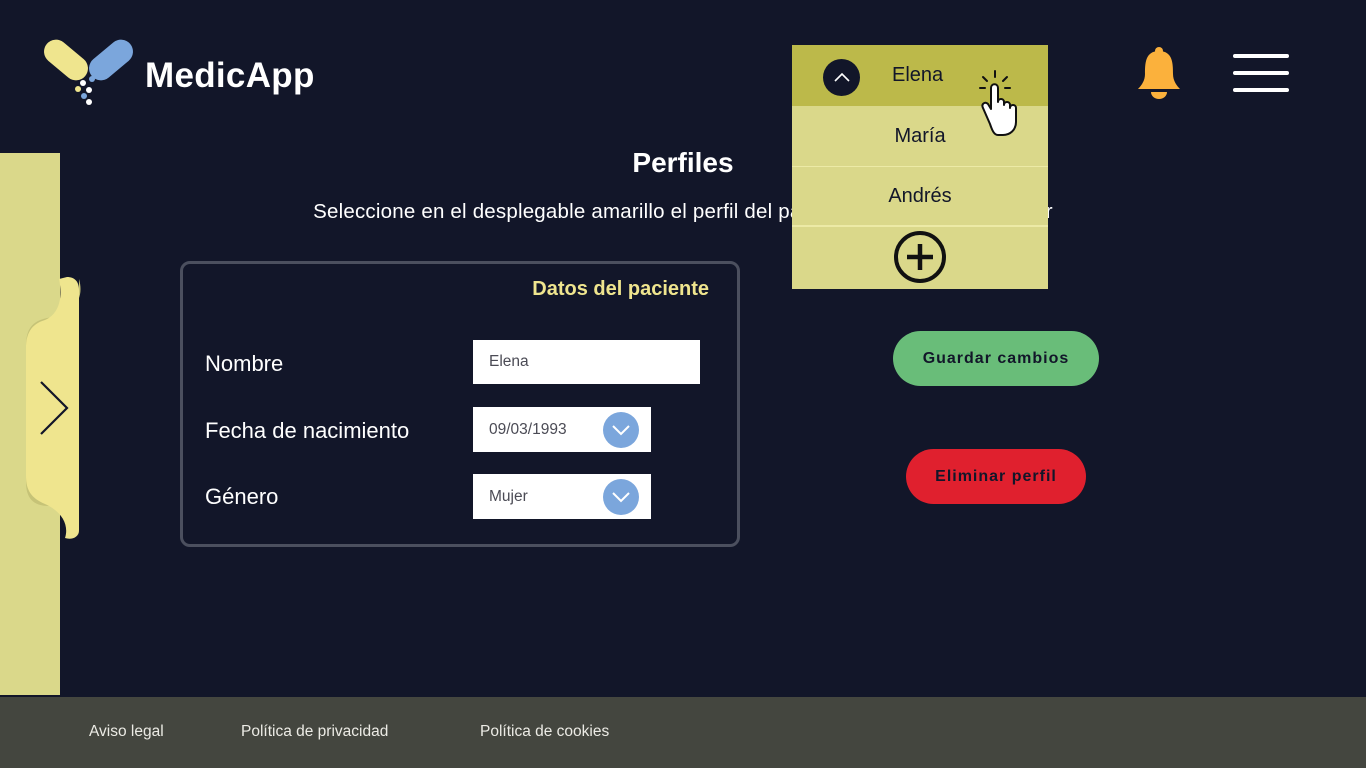 The height and width of the screenshot is (768, 1366). I want to click on card-title: Datos del paciente, so click(620, 289).